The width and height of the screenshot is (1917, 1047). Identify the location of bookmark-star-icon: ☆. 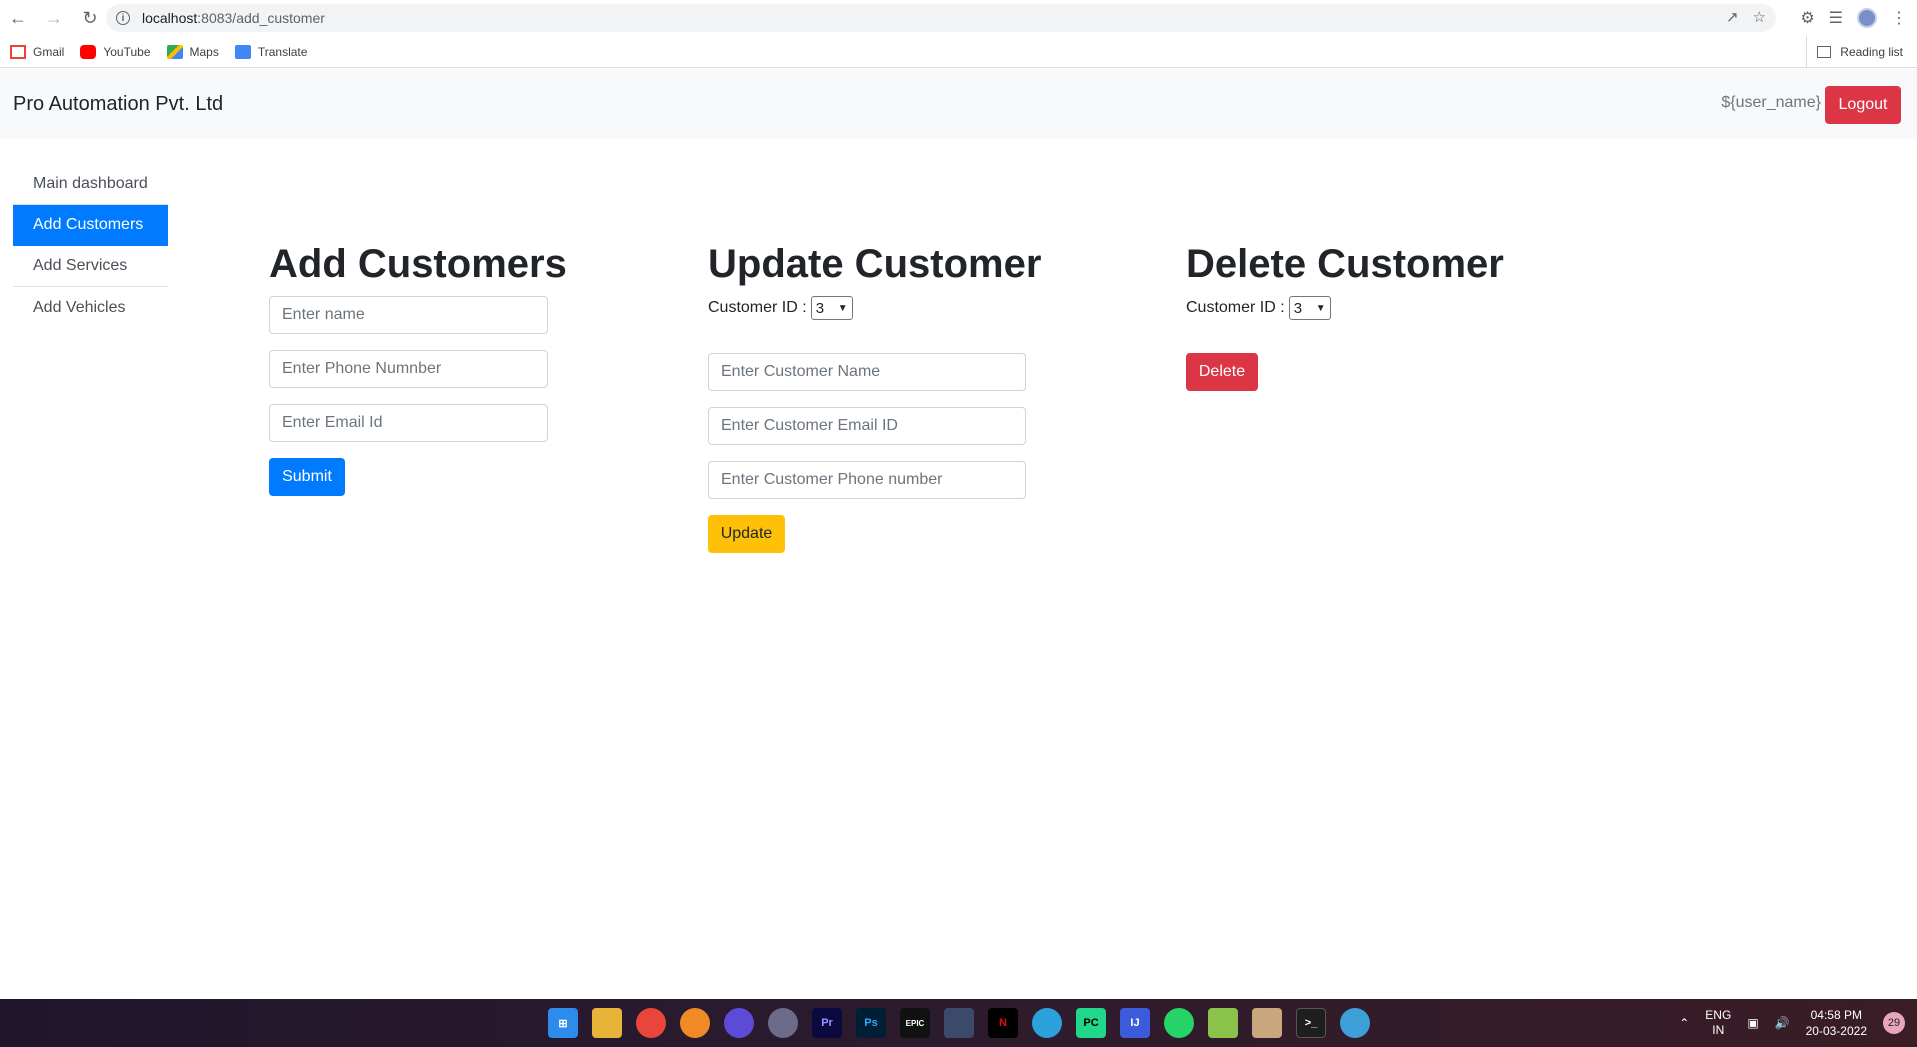
(1759, 17).